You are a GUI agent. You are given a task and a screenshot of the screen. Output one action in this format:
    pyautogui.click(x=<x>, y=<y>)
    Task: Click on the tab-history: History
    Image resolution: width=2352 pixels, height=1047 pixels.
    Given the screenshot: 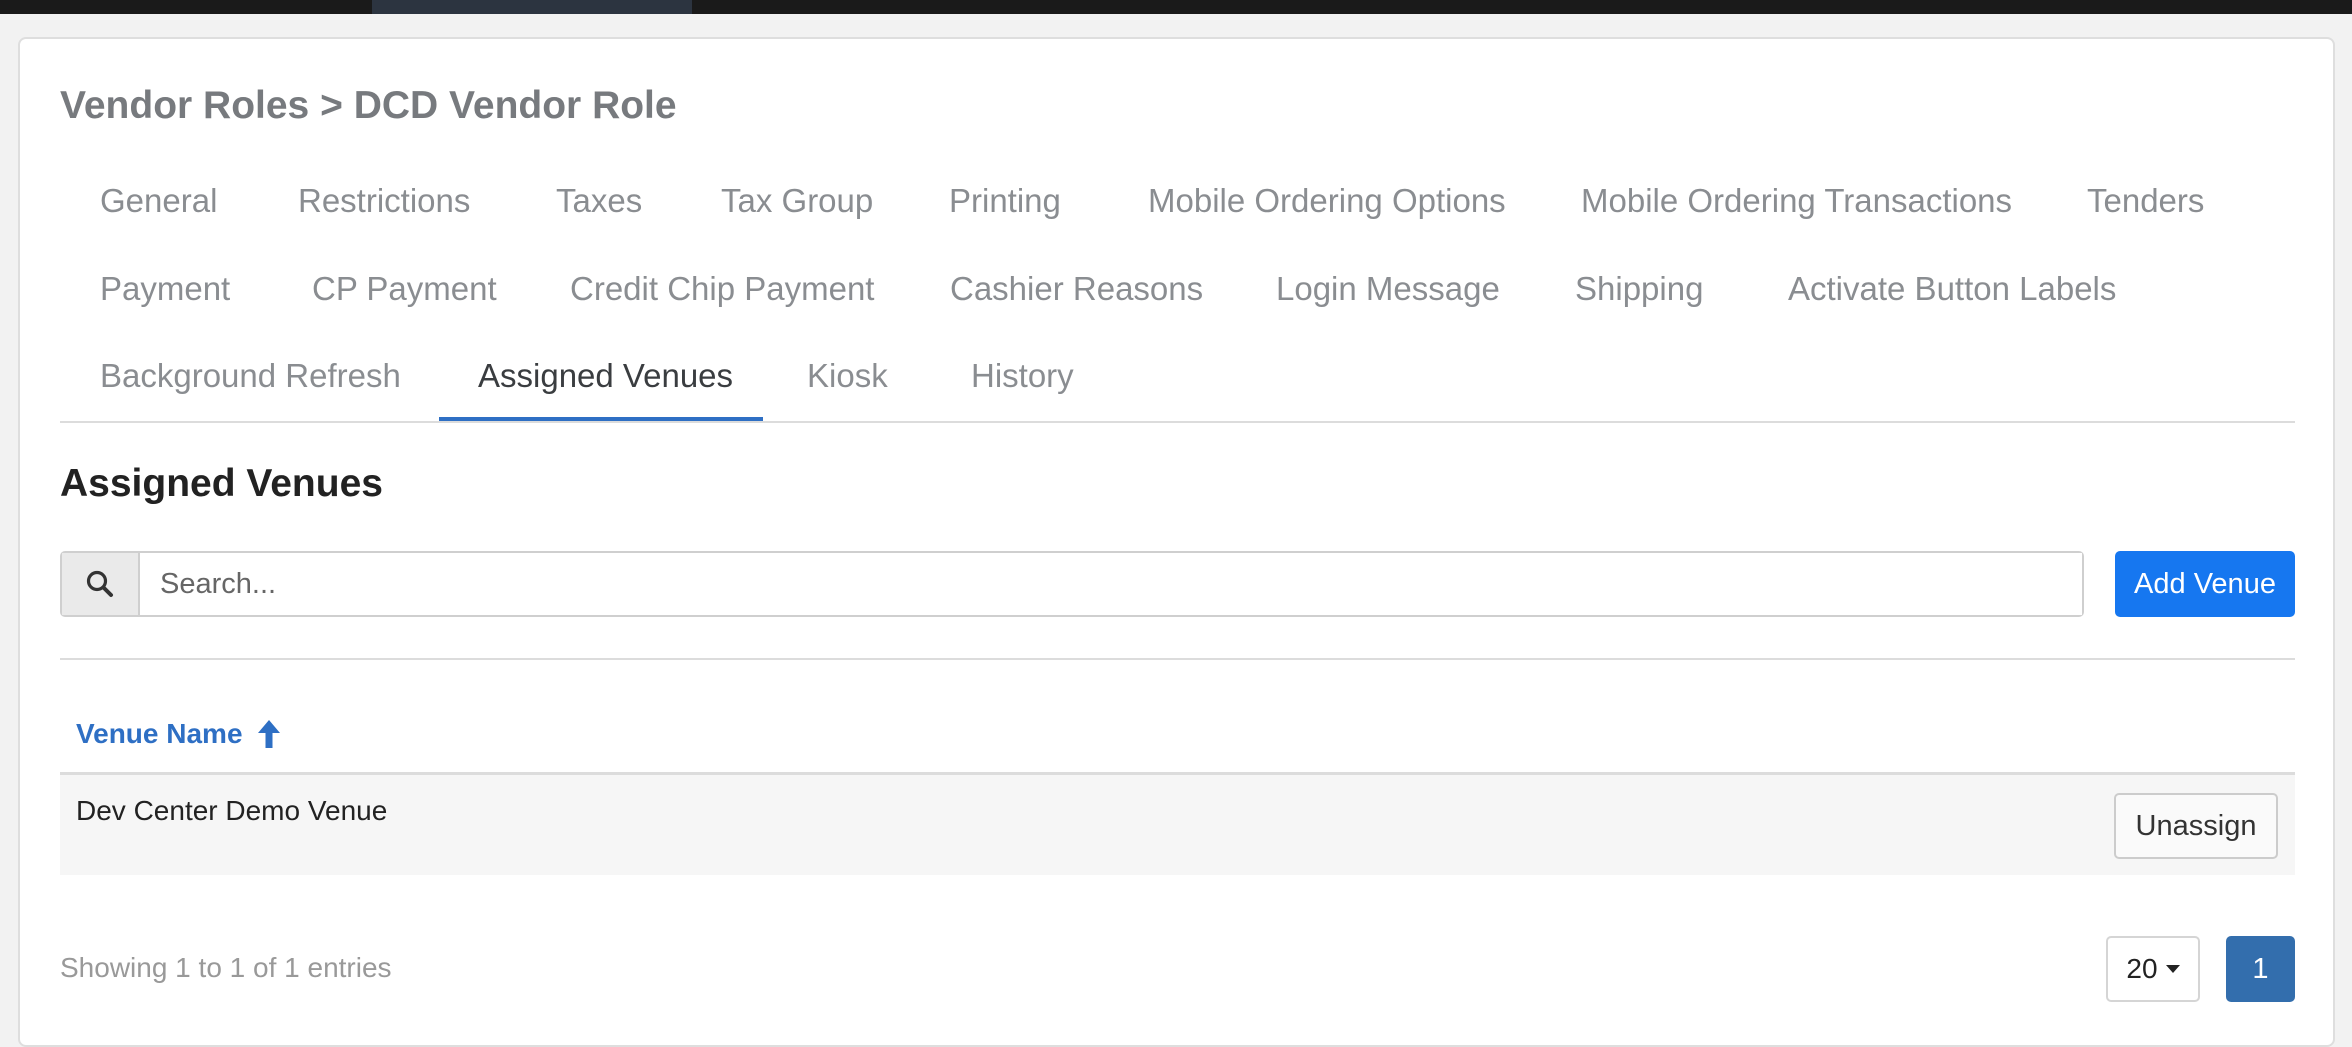 What is the action you would take?
    pyautogui.click(x=1022, y=376)
    